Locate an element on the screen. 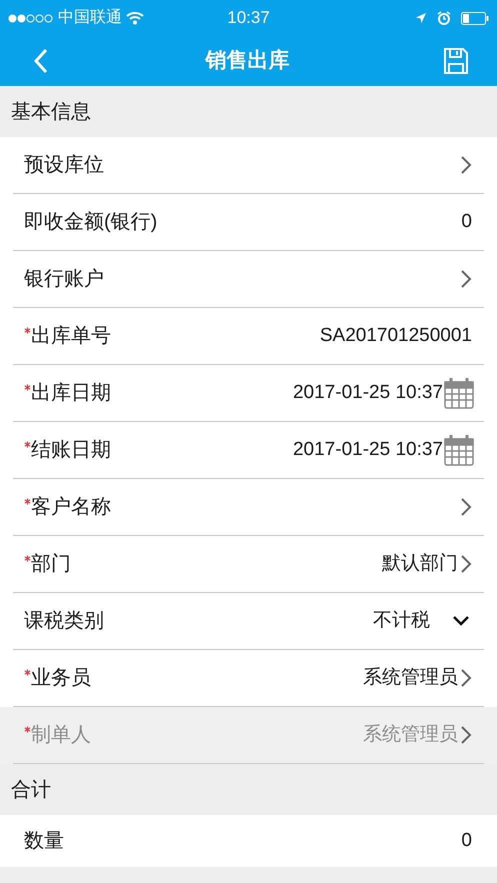 The width and height of the screenshot is (497, 883). row-value: SA201701250001 is located at coordinates (396, 336).